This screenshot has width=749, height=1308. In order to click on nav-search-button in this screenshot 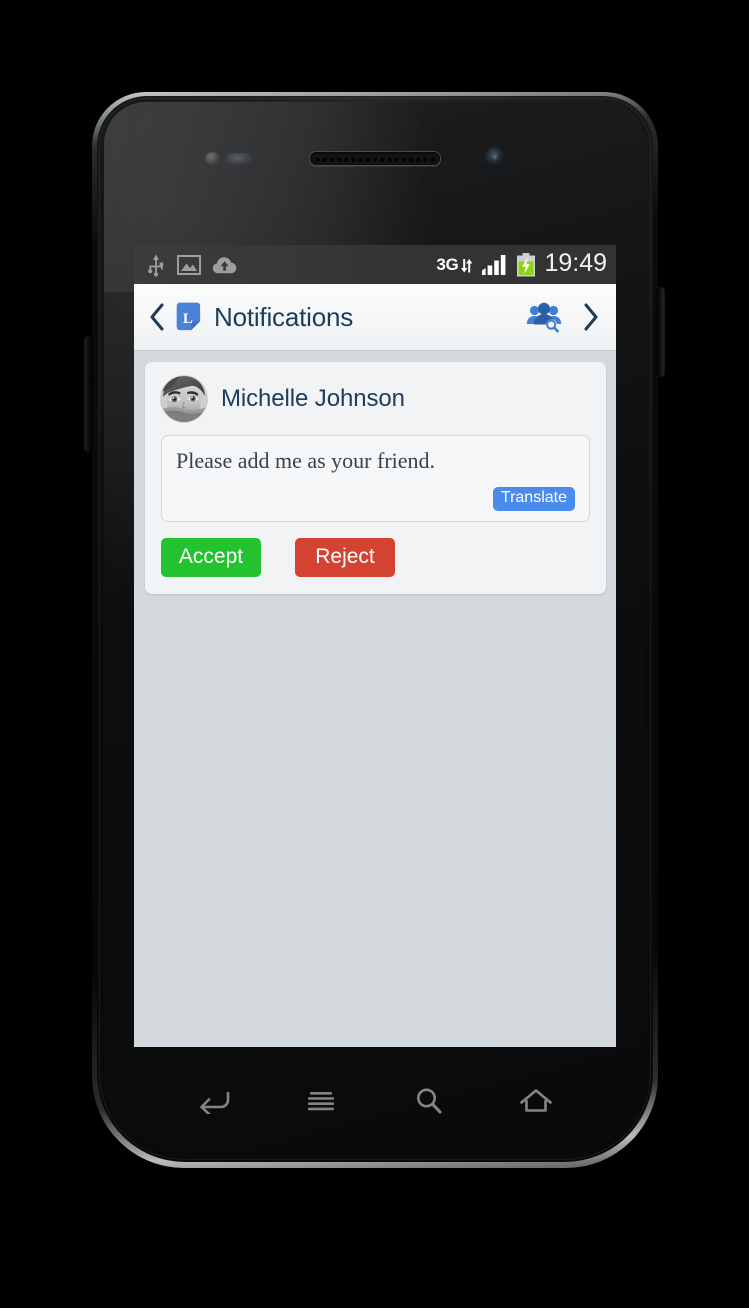, I will do `click(429, 1101)`.